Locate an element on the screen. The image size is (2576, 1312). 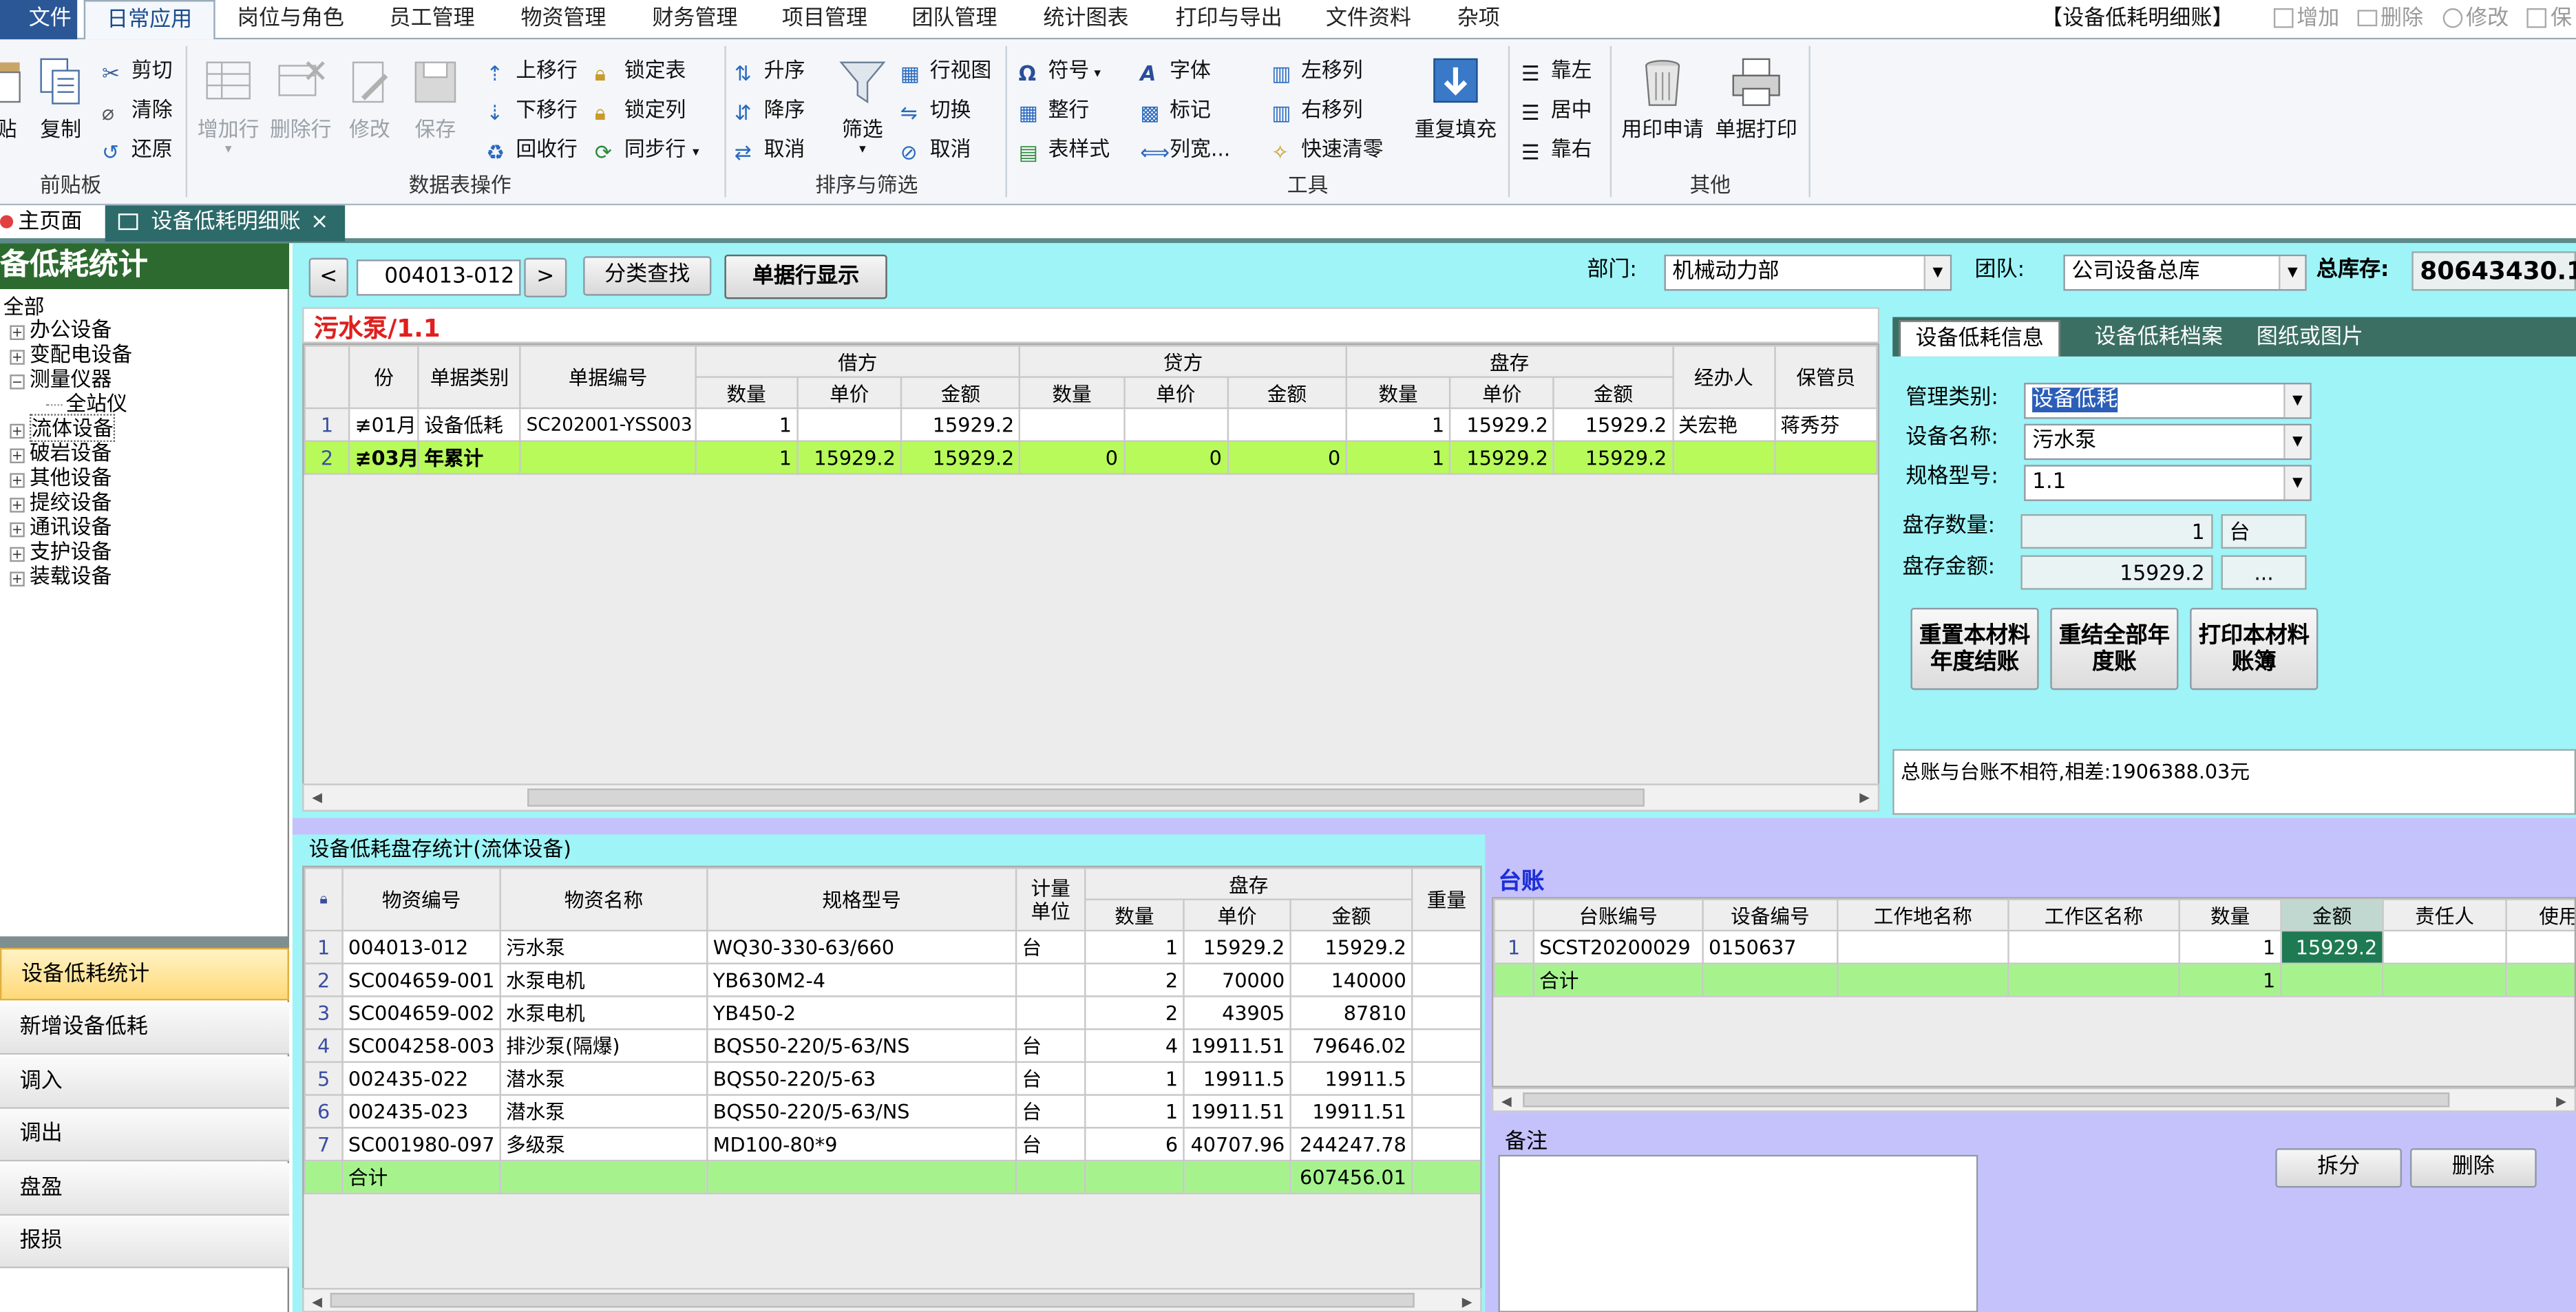
reclose-all-button: 重结全部年度账 is located at coordinates (2115, 648).